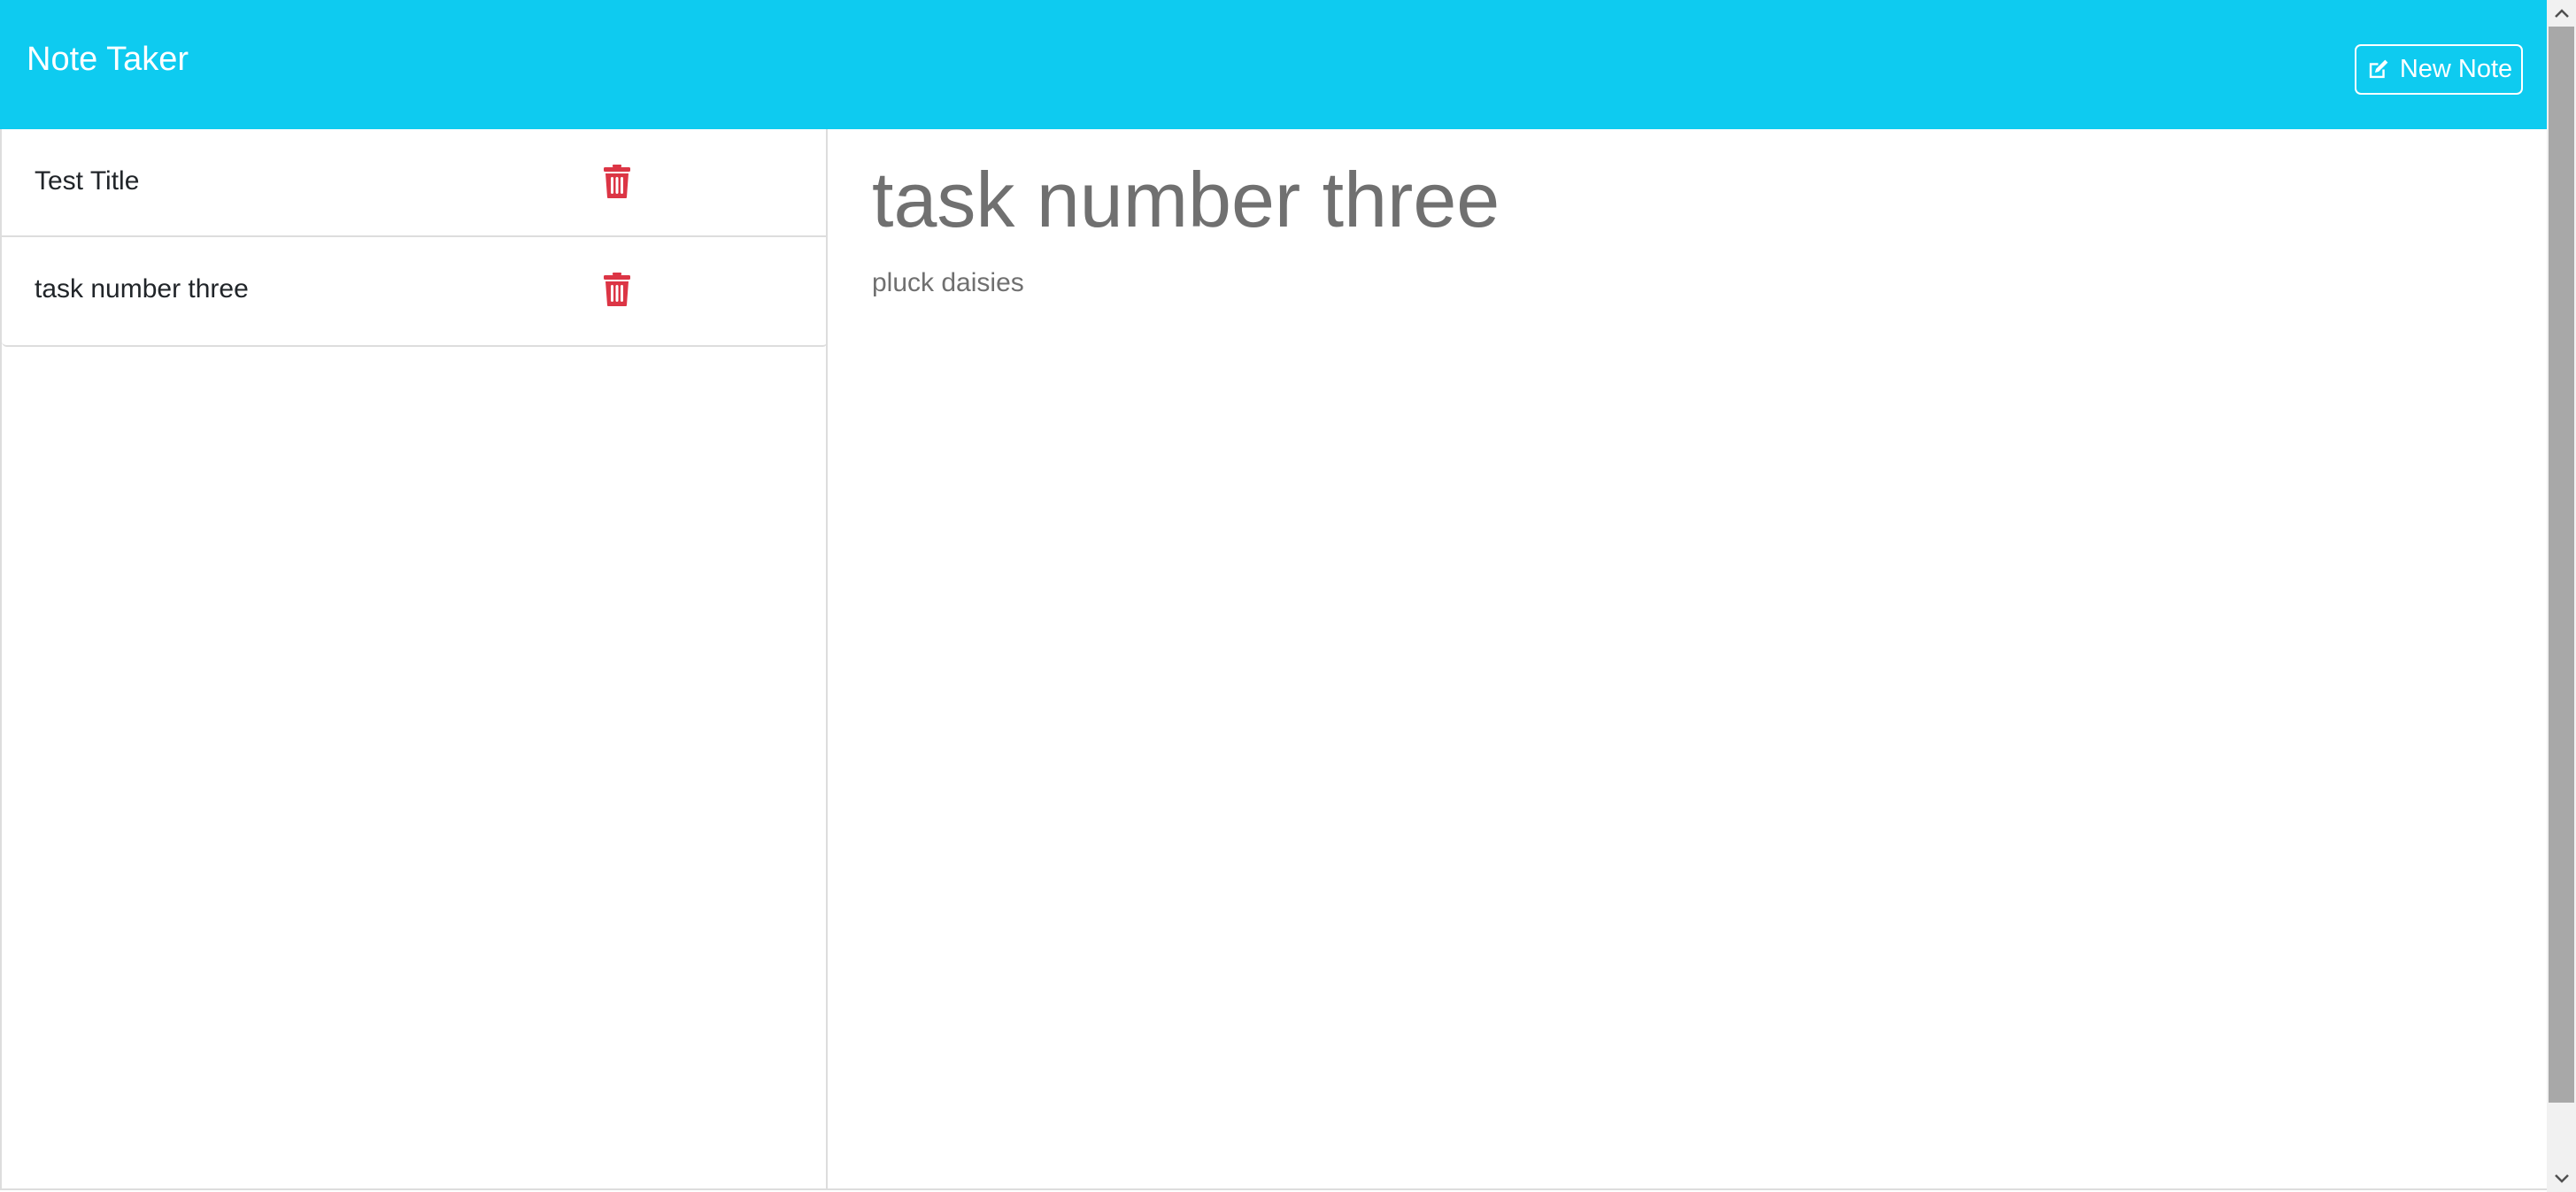 The image size is (2576, 1192). I want to click on scrollbar-thumb, so click(2561, 565).